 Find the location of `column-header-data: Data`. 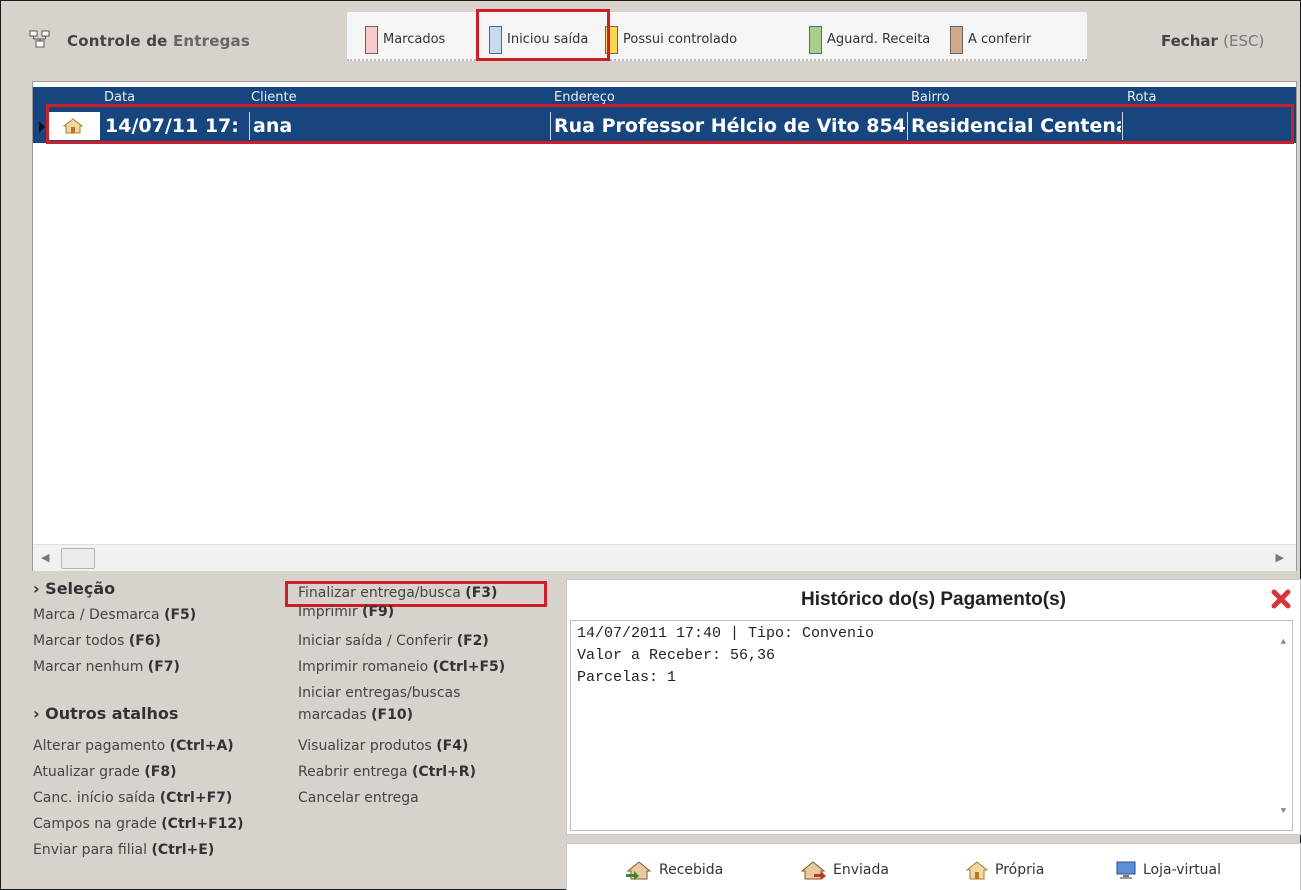

column-header-data: Data is located at coordinates (119, 97).